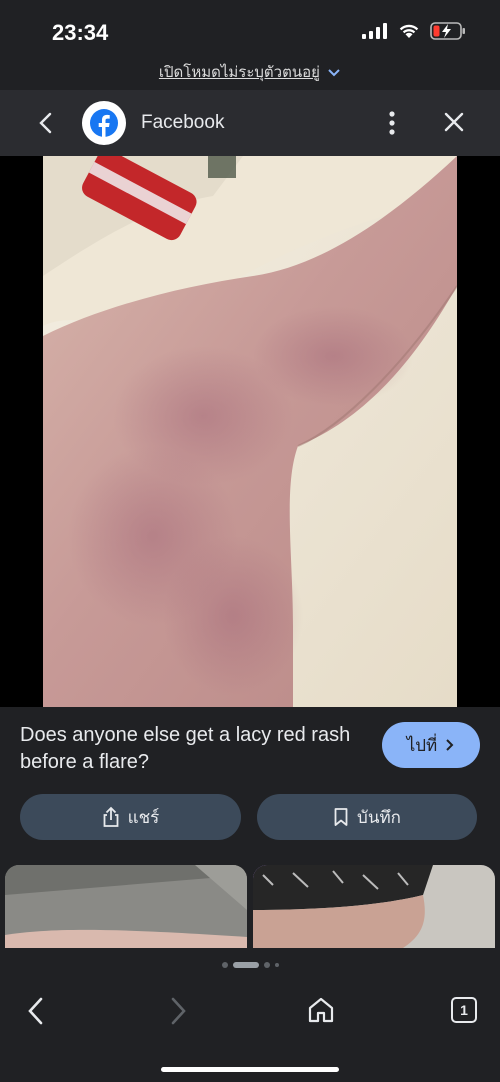 The width and height of the screenshot is (500, 1082). I want to click on status-bar: 23:34, so click(250, 30).